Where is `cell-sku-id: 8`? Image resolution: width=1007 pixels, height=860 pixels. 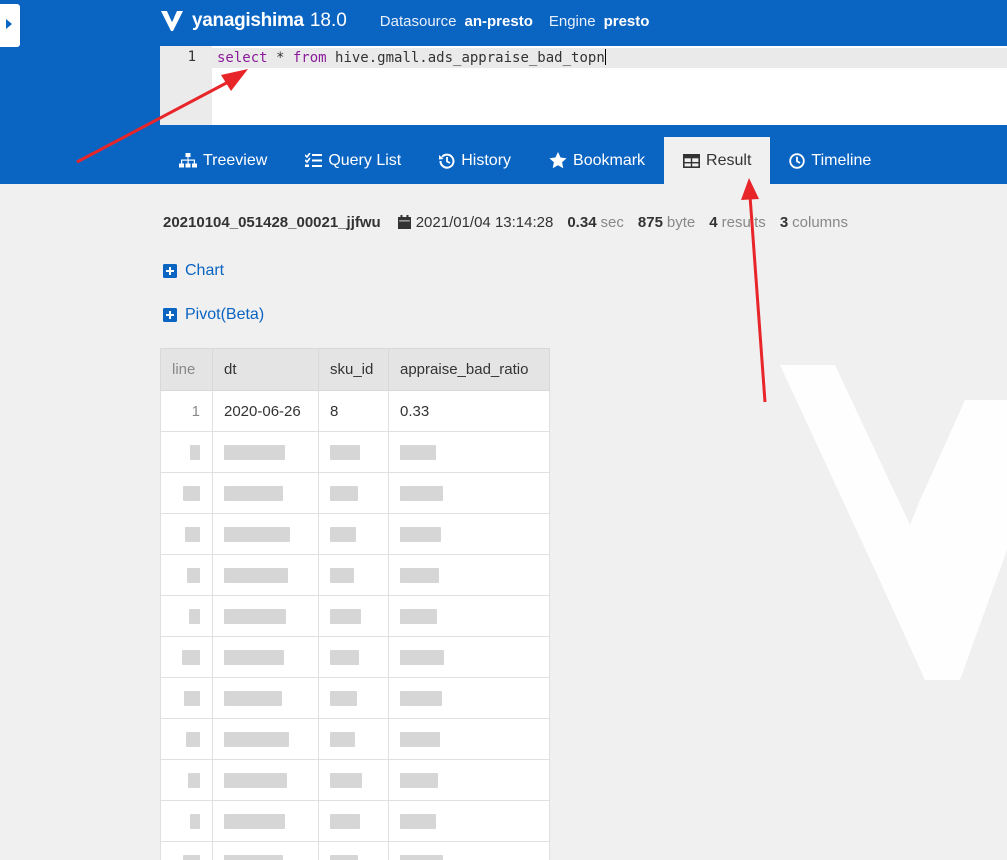 cell-sku-id: 8 is located at coordinates (353, 411).